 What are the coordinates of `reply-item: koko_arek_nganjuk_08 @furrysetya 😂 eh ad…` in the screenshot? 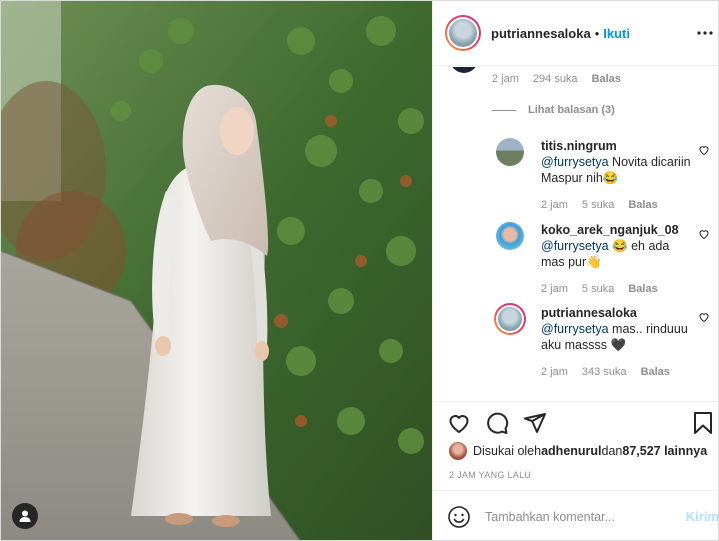 It's located at (606, 258).